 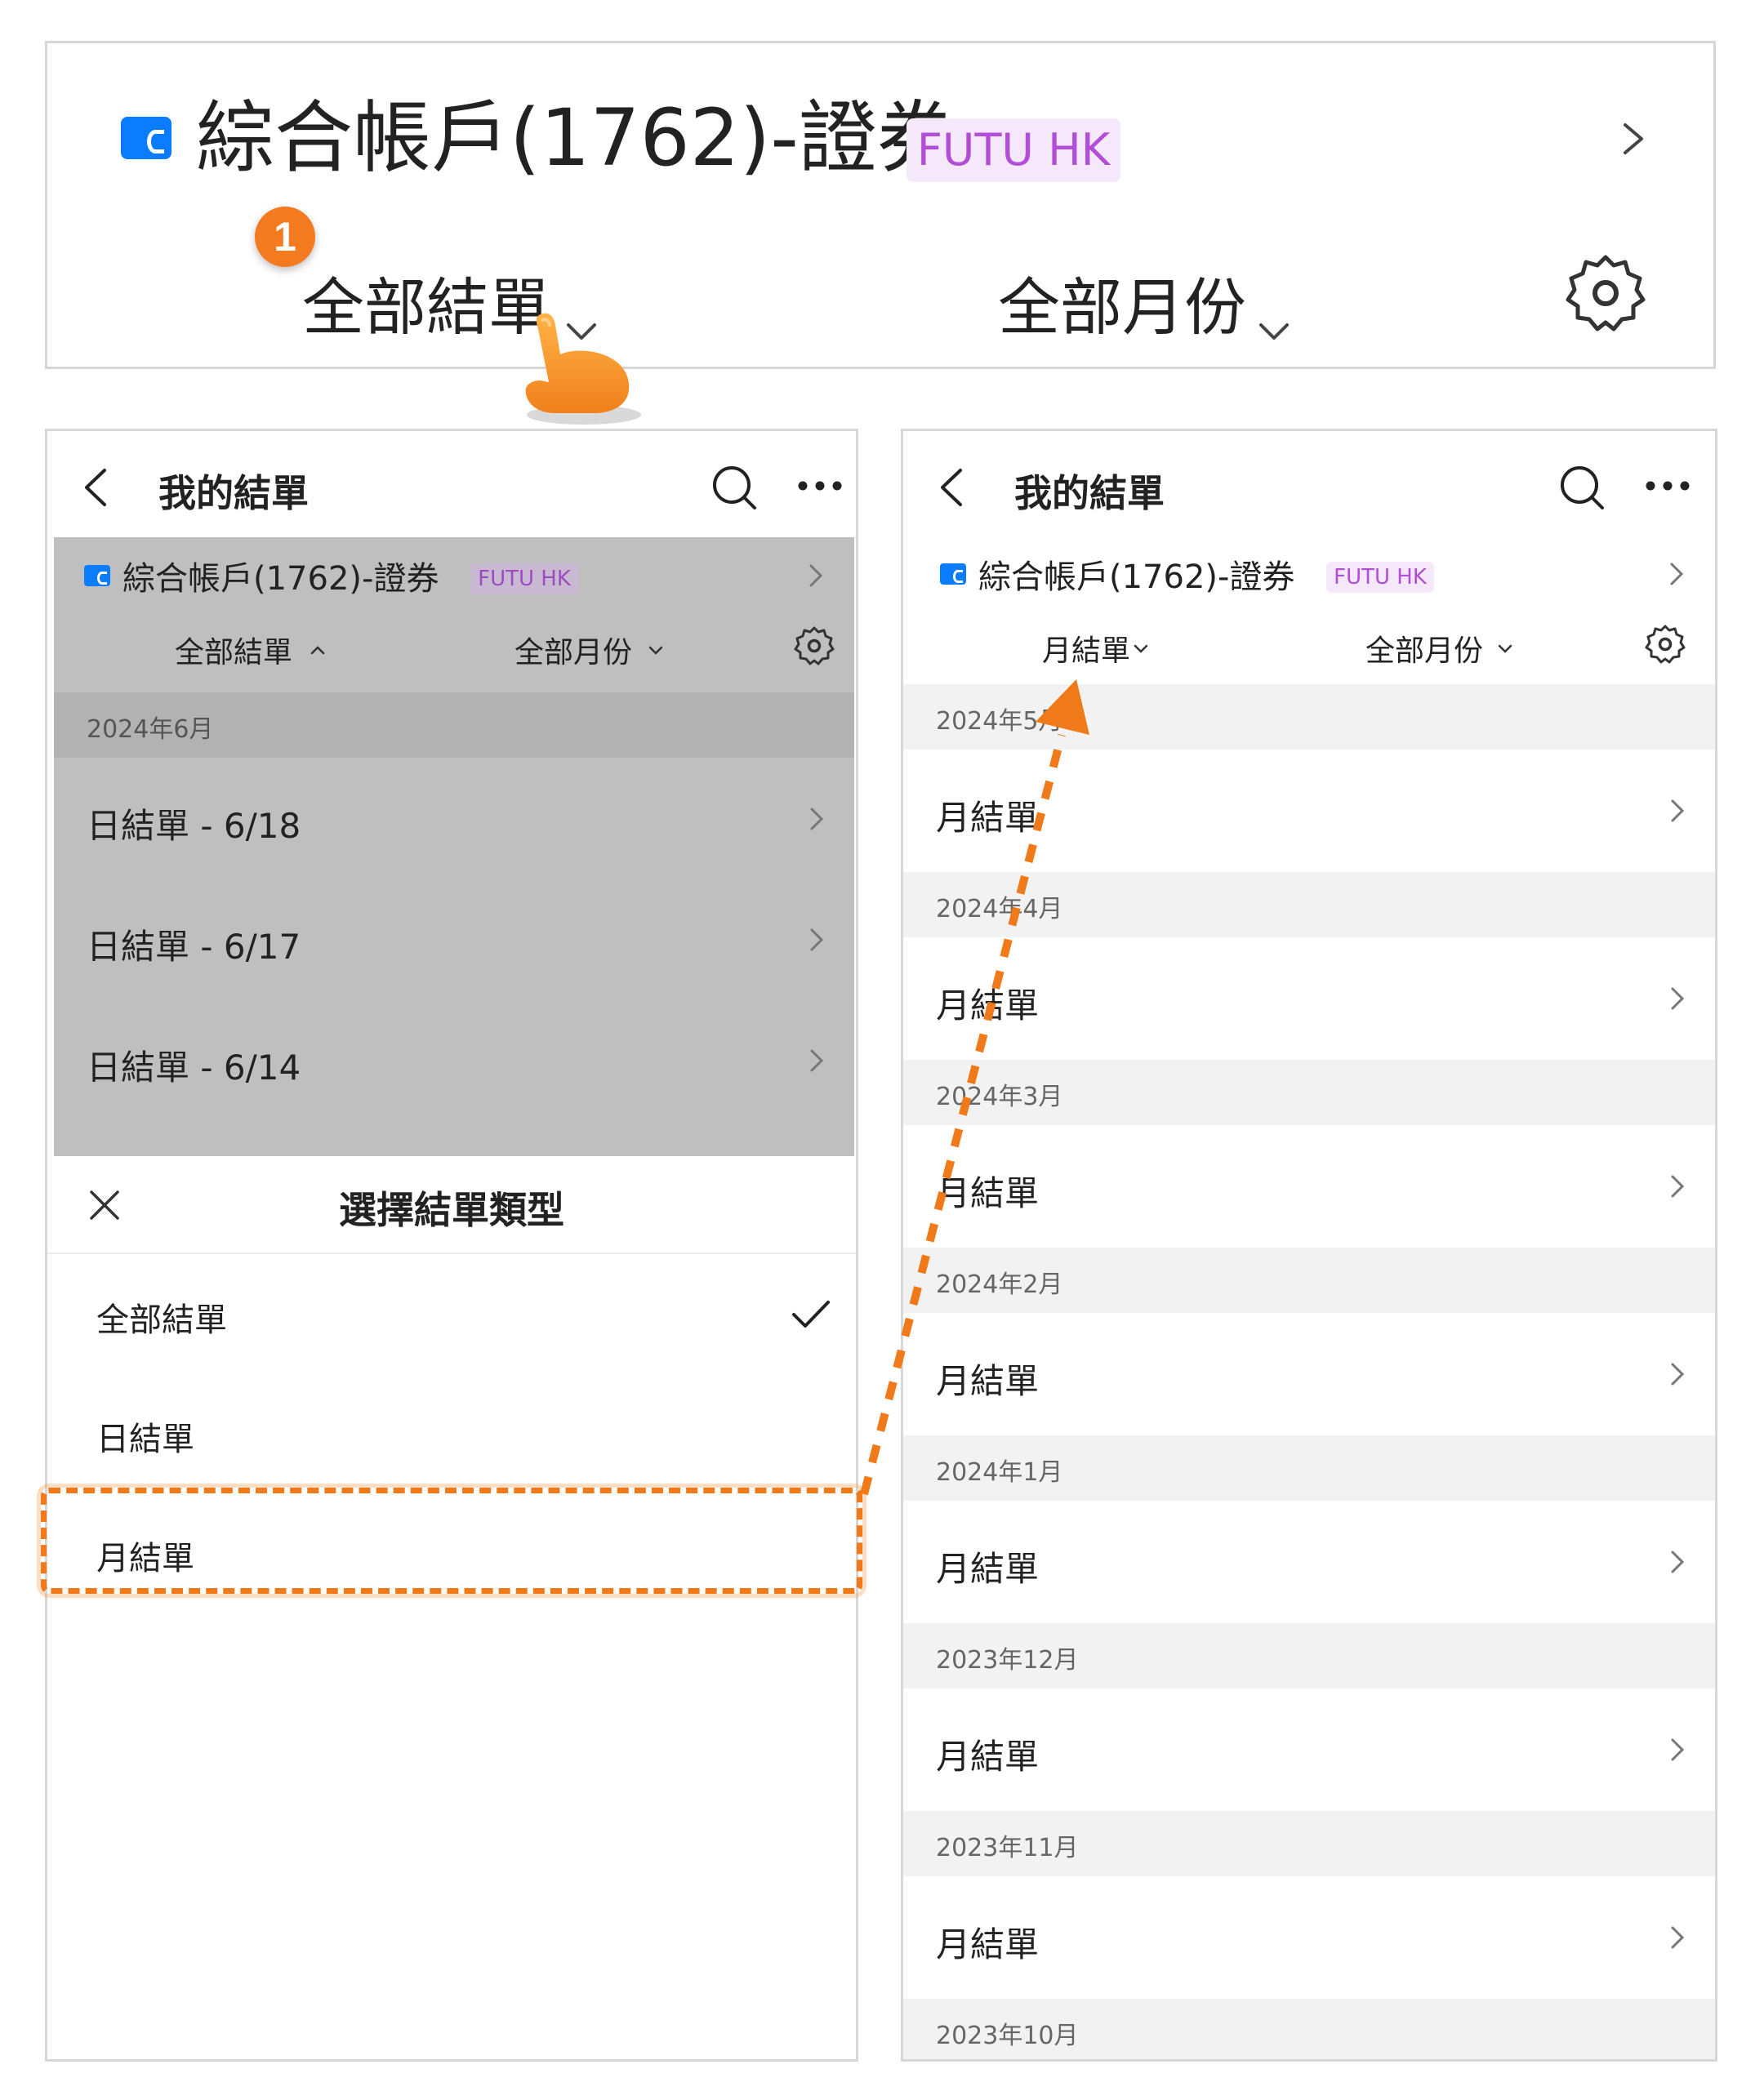 What do you see at coordinates (1086, 648) in the screenshot?
I see `statement-type-filter: 月結單` at bounding box center [1086, 648].